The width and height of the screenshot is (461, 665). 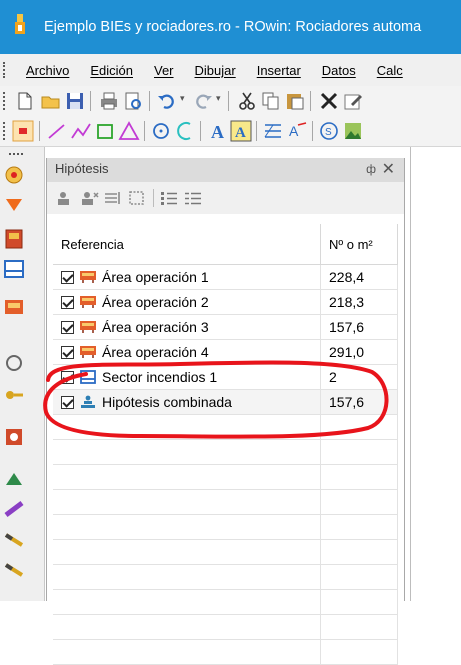 I want to click on row-value: 2, so click(x=359, y=377).